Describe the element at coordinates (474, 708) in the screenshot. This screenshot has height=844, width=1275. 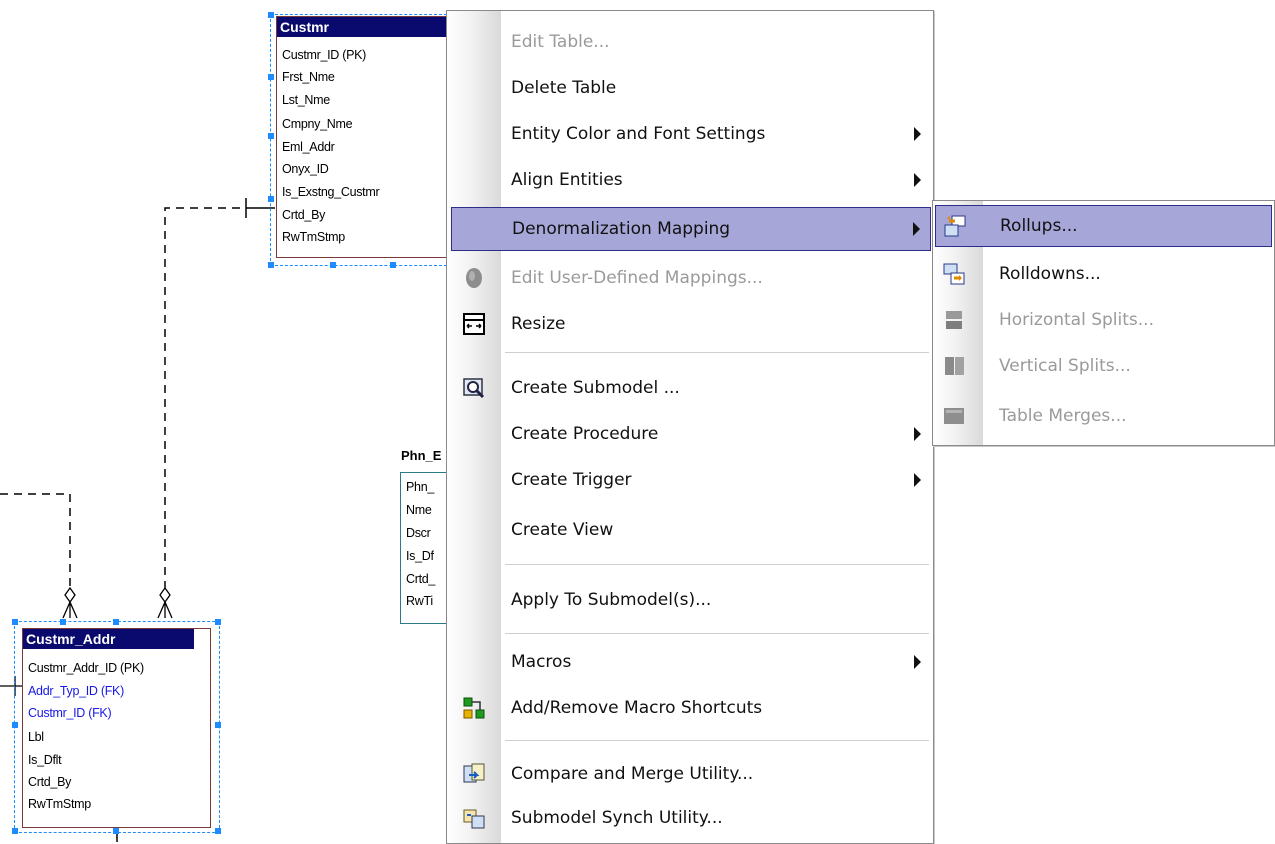
I see `macro-shortcuts-icon` at that location.